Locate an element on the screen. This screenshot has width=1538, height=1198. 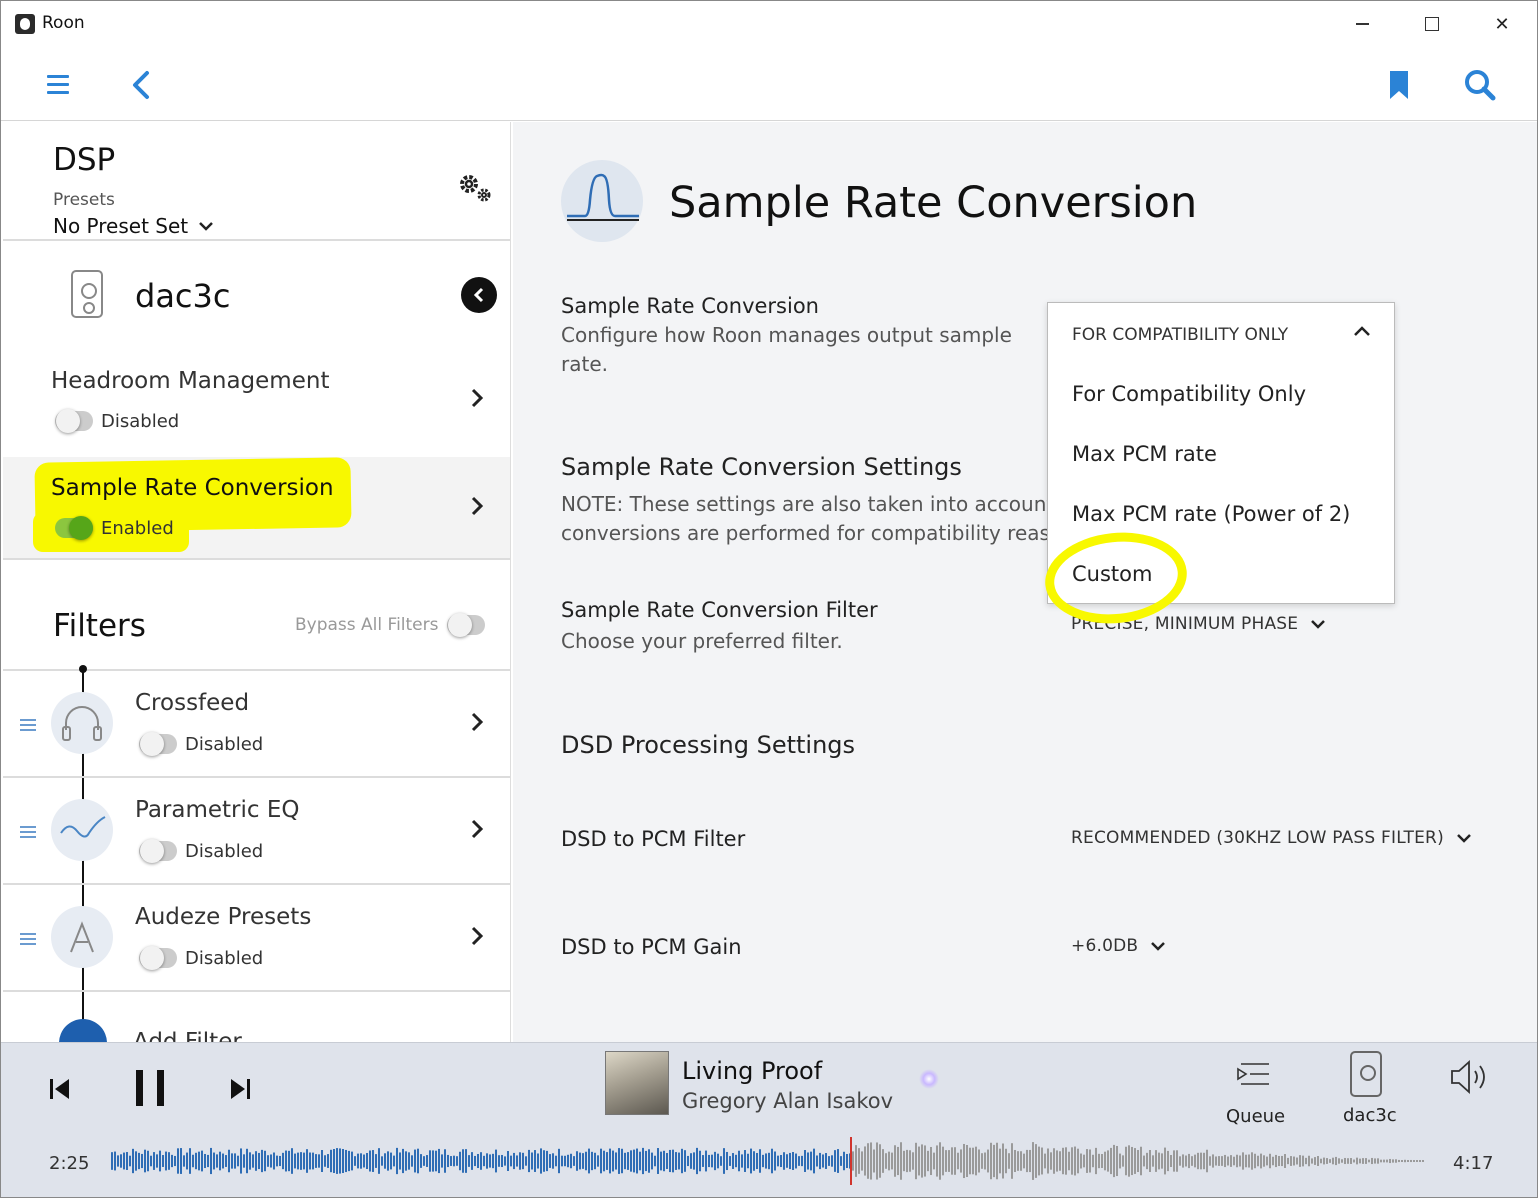
add-filter-label: Add Filter is located at coordinates (187, 1035).